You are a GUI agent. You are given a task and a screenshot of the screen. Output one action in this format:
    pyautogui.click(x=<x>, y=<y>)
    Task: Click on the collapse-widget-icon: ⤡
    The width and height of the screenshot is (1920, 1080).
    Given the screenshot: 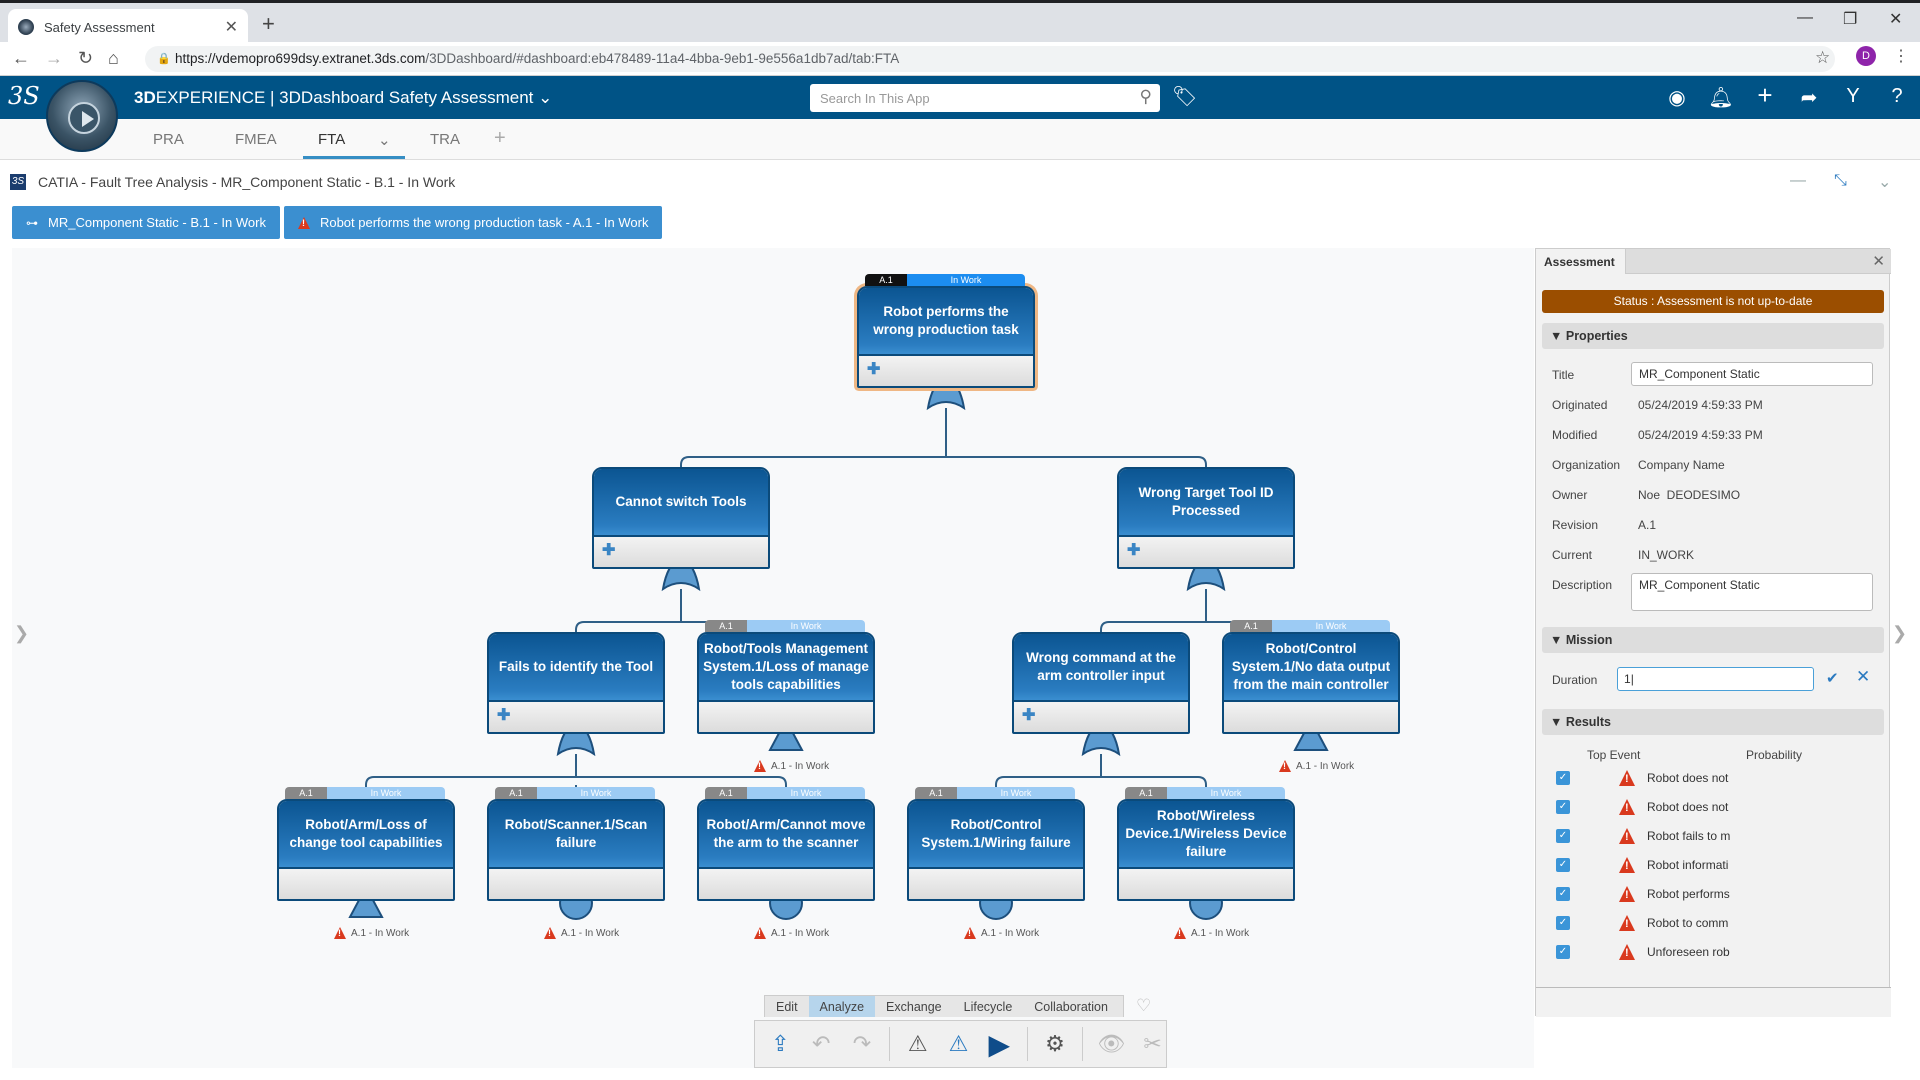 What is the action you would take?
    pyautogui.click(x=1840, y=181)
    